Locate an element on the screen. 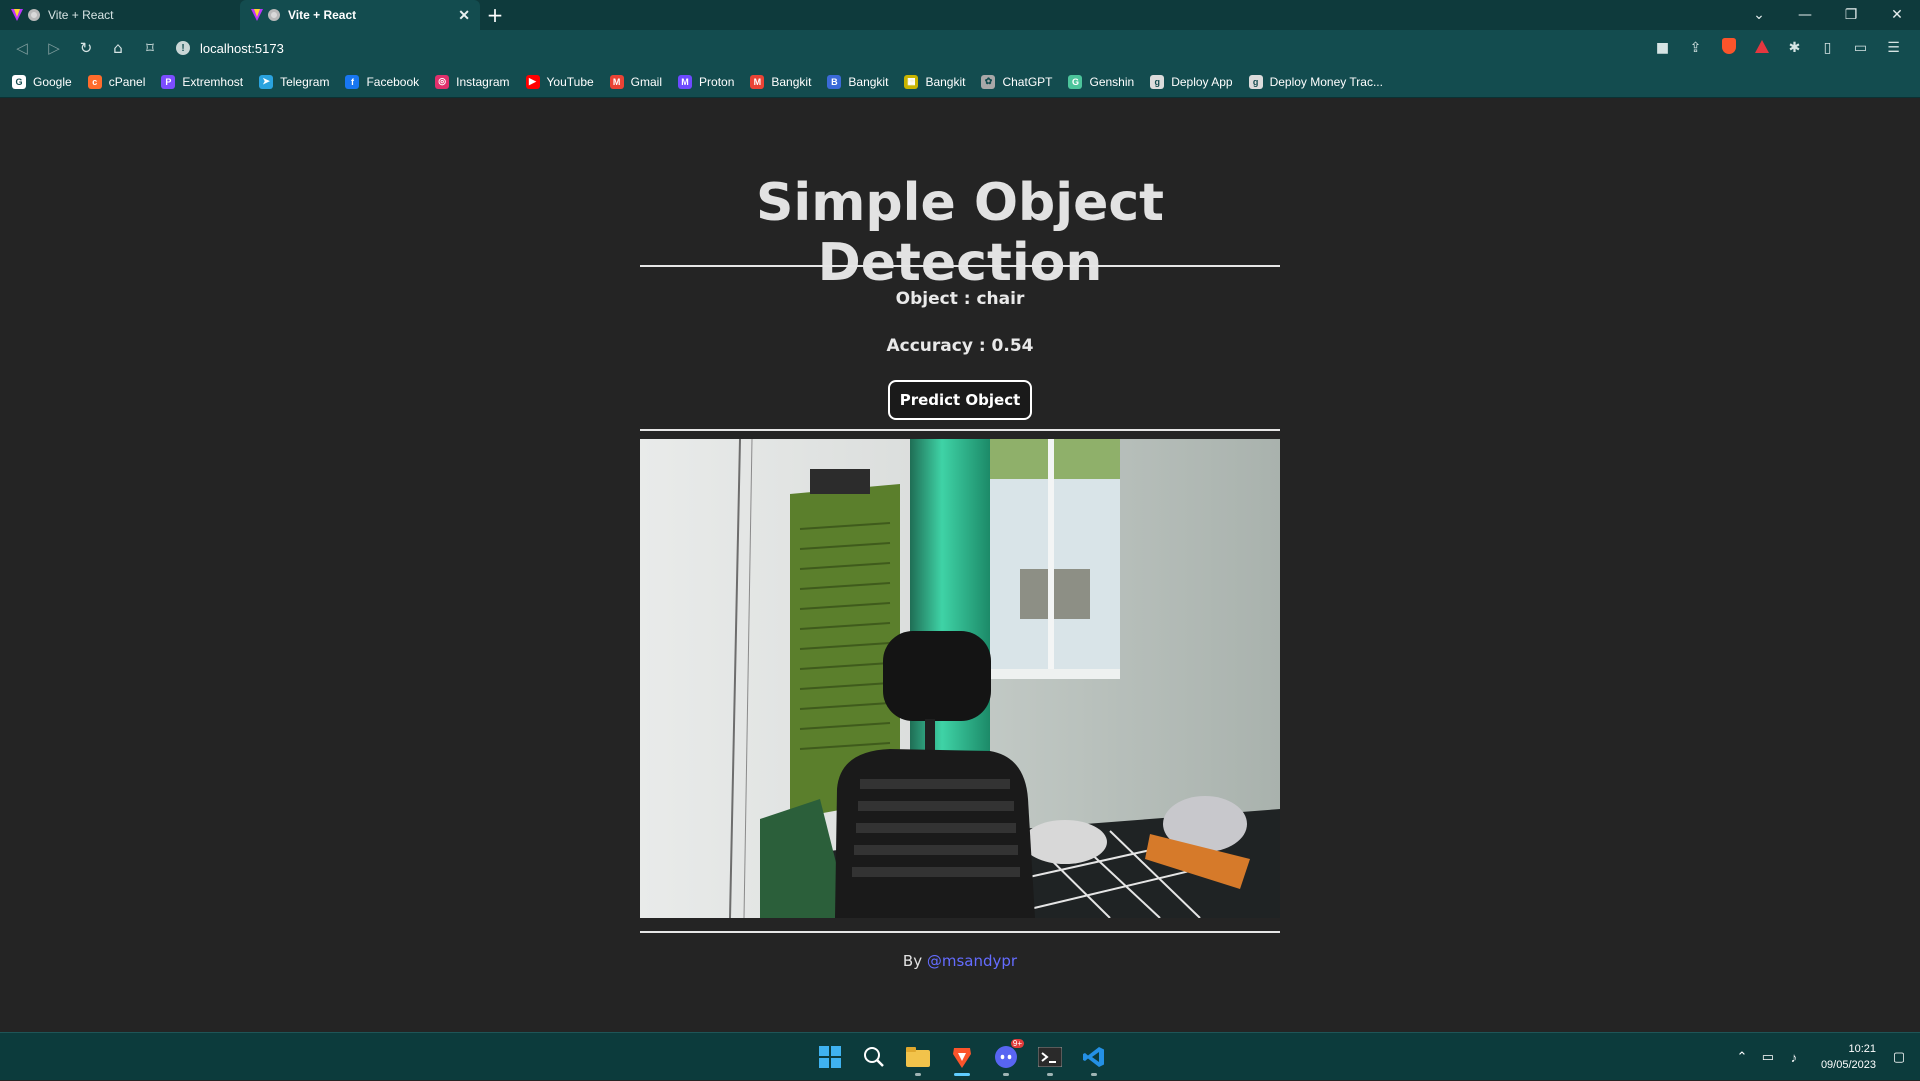 Image resolution: width=1920 pixels, height=1081 pixels. new-tab-button: + is located at coordinates (495, 15).